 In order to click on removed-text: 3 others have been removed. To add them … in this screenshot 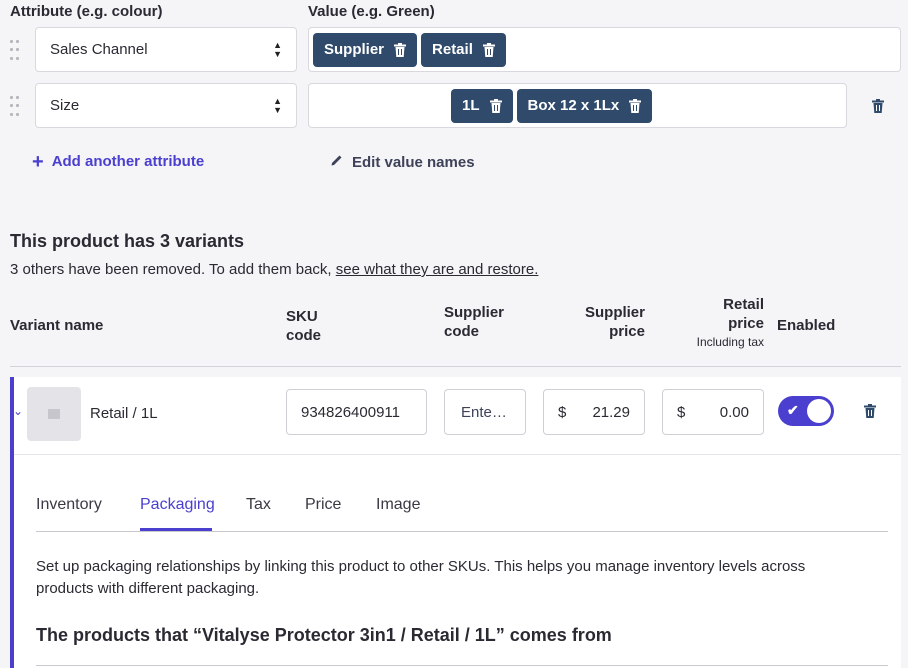, I will do `click(173, 269)`.